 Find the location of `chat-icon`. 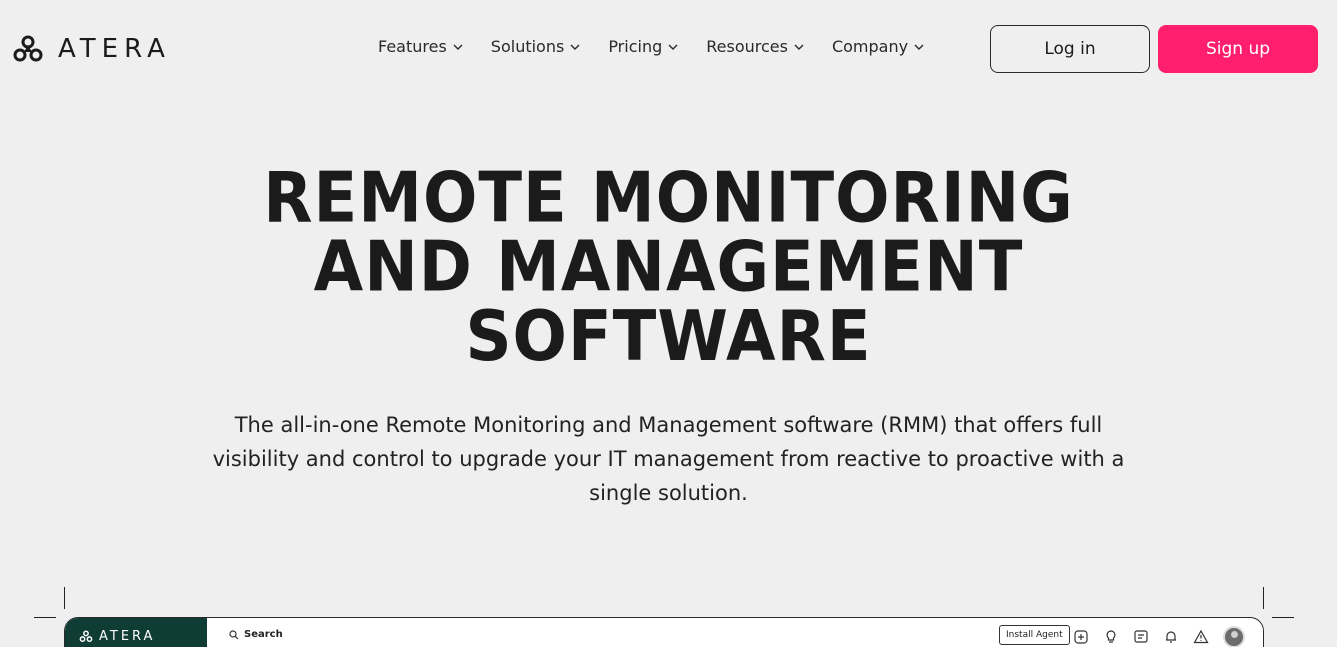

chat-icon is located at coordinates (1141, 637).